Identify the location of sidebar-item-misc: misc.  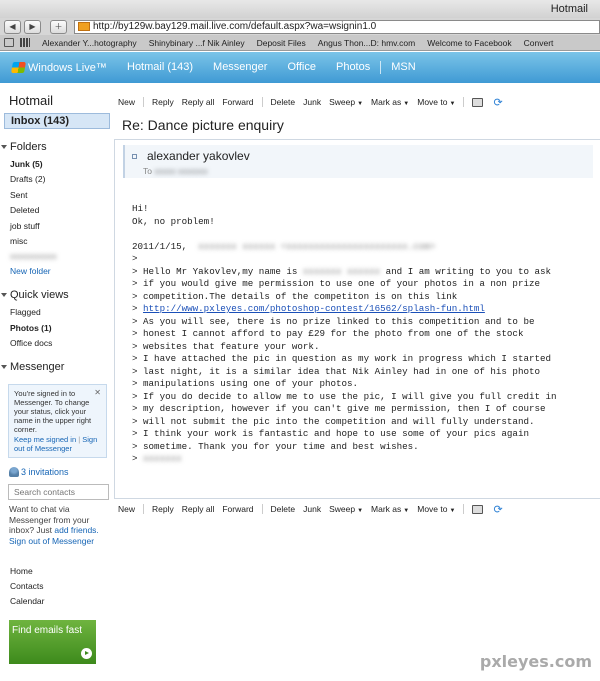
(18, 241).